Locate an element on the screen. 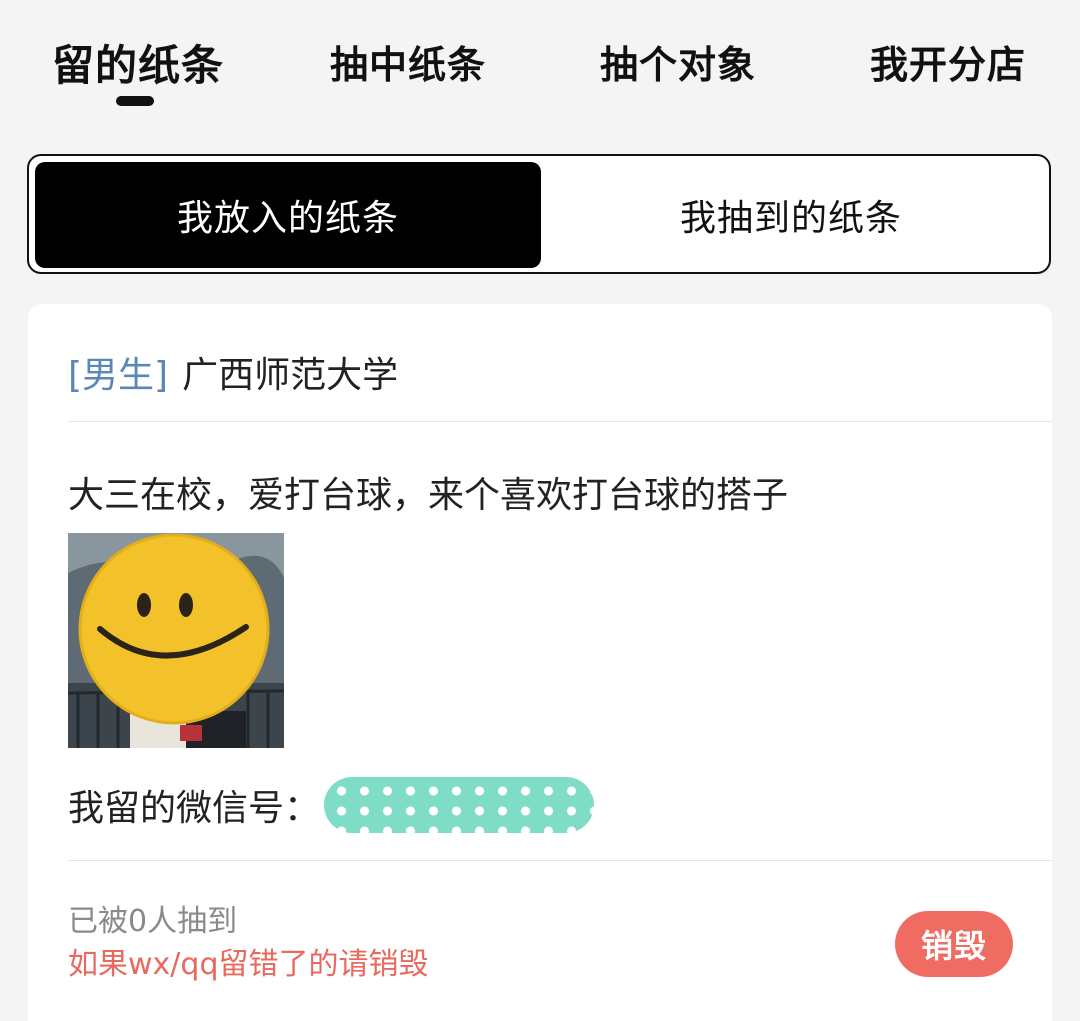 This screenshot has height=1021, width=1080. wechat-line: 我留的微信号： is located at coordinates (331, 805).